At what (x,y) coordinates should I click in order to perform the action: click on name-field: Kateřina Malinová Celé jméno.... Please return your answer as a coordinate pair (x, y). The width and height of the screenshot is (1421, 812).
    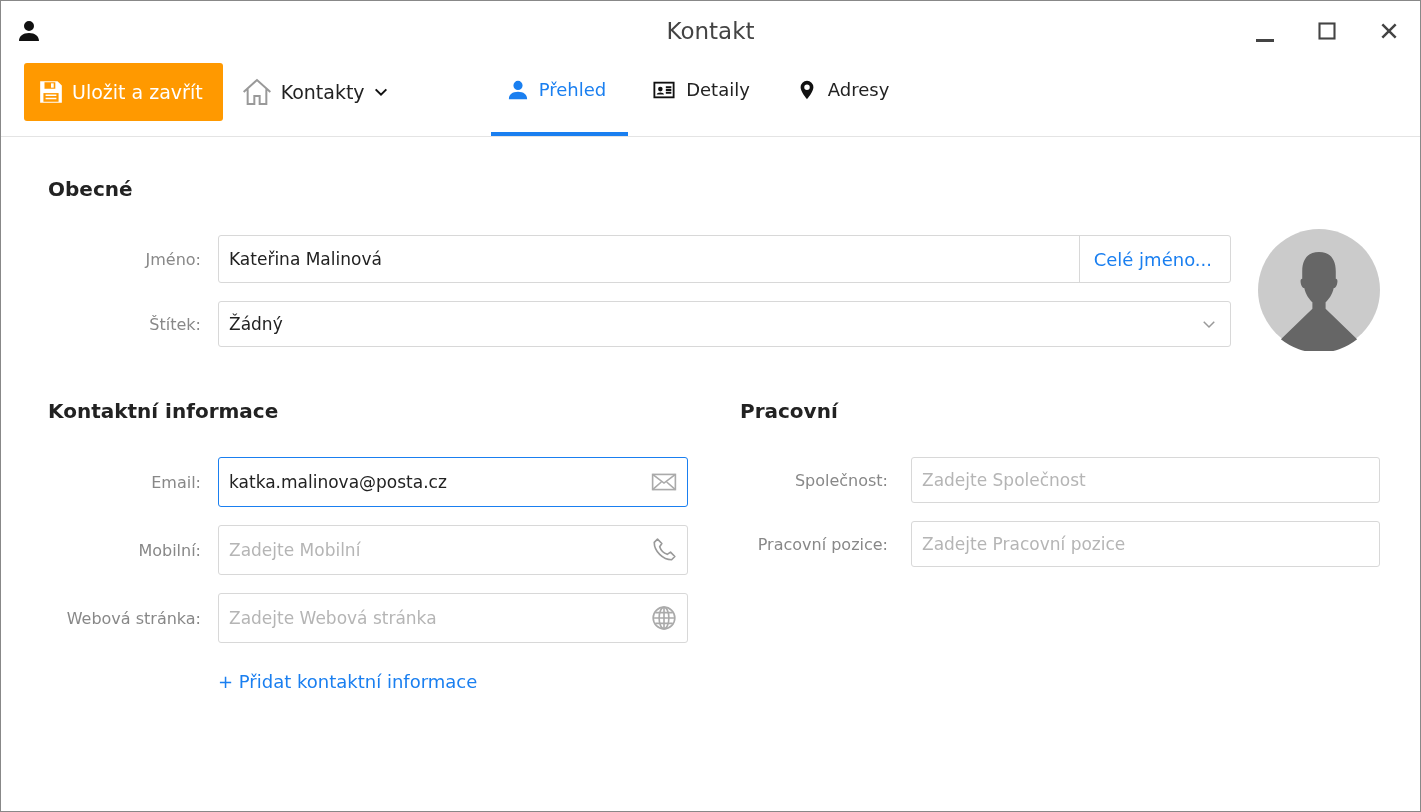
    Looking at the image, I should click on (724, 259).